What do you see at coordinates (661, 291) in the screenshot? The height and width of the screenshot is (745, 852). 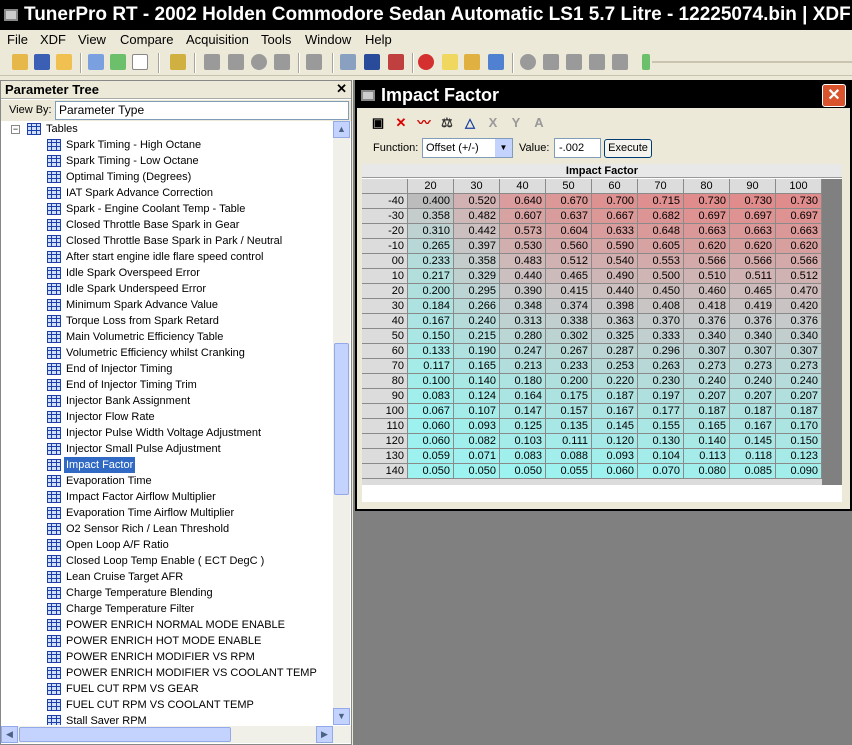 I see `table-cell: 0.450` at bounding box center [661, 291].